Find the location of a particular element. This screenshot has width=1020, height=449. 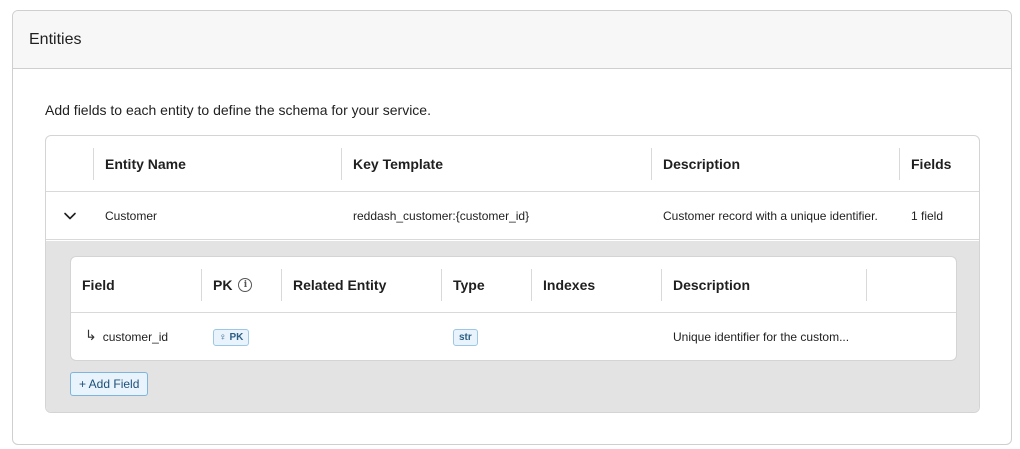

type-badge: str is located at coordinates (465, 337).